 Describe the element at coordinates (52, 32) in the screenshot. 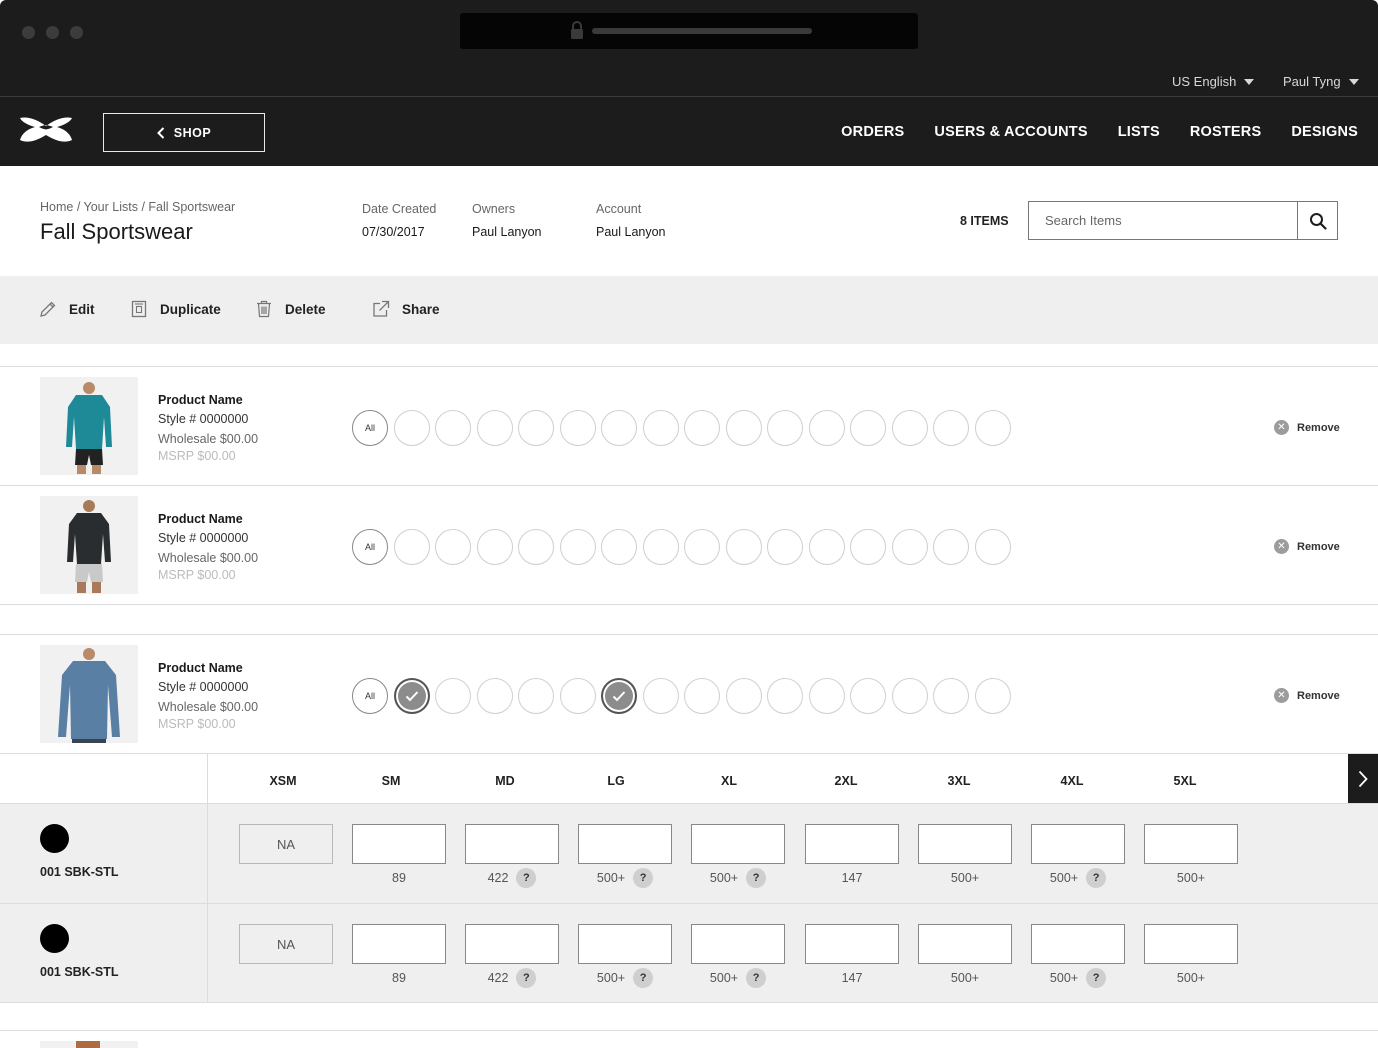

I see `window-minimize-dot` at that location.